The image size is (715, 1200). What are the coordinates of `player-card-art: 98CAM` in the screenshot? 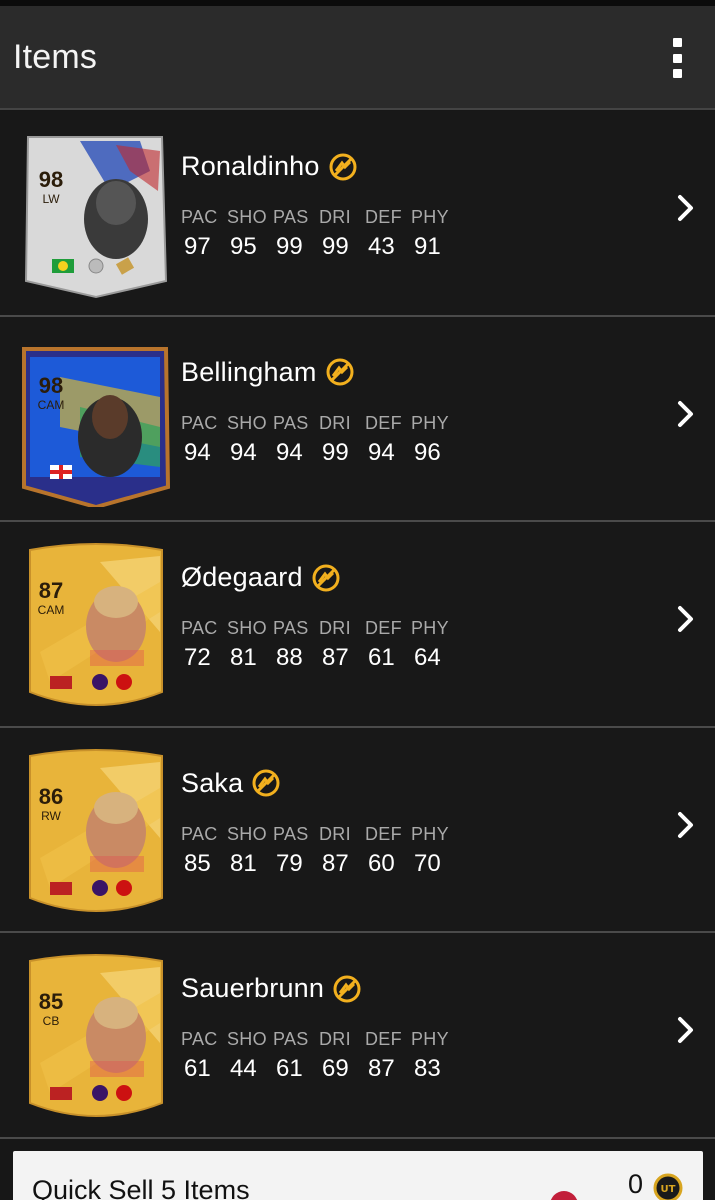 It's located at (96, 426).